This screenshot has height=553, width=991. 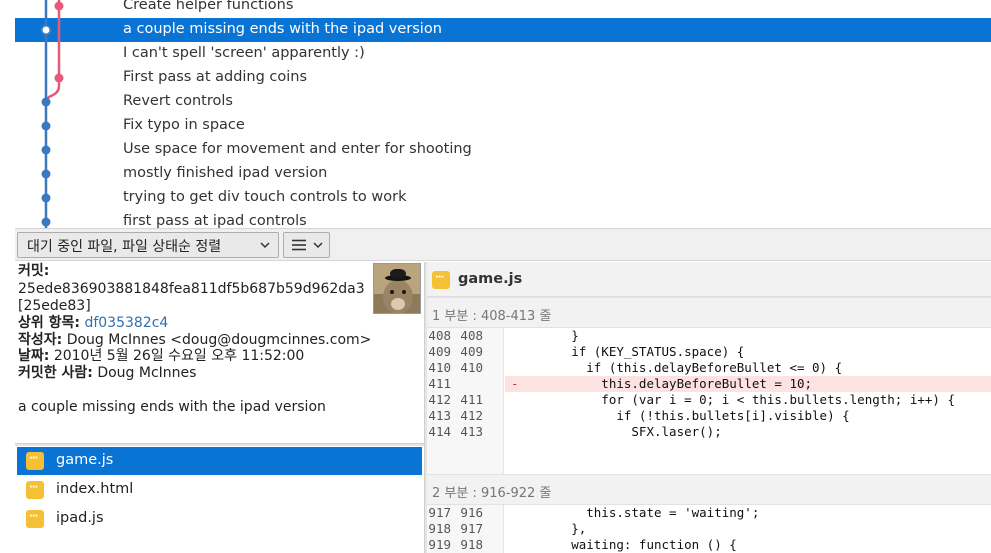 What do you see at coordinates (54, 306) in the screenshot?
I see `commit-short-hash: [25ede83]` at bounding box center [54, 306].